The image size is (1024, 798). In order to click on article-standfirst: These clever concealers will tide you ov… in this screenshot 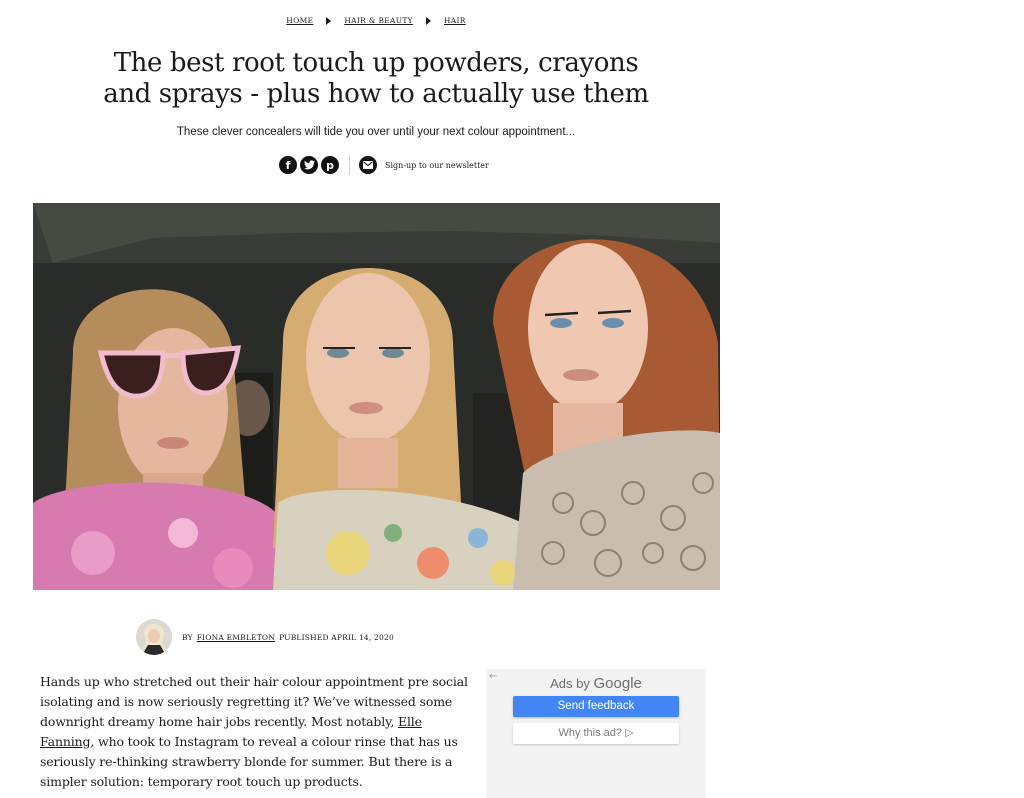, I will do `click(376, 132)`.